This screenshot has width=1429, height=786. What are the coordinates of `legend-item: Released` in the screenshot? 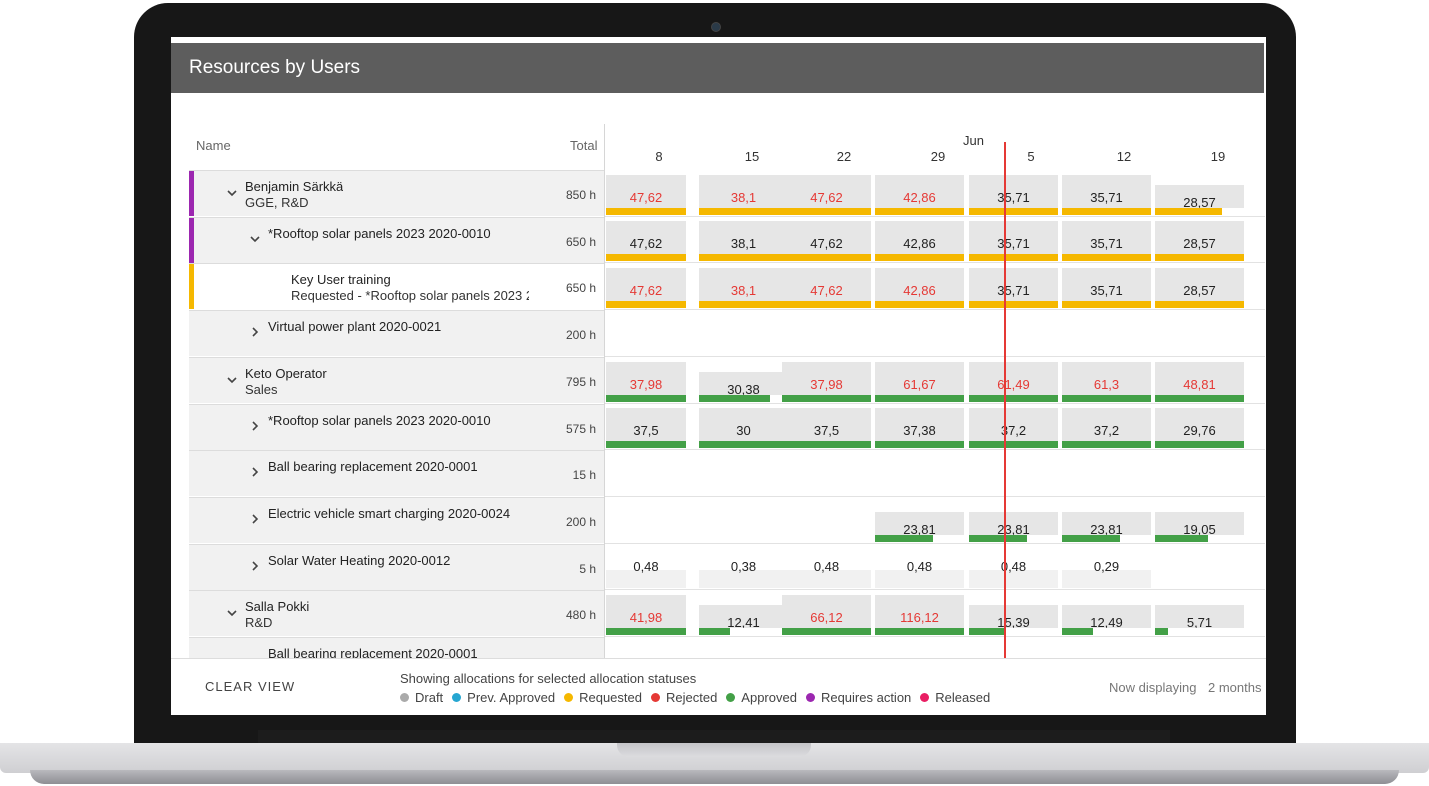 It's located at (955, 697).